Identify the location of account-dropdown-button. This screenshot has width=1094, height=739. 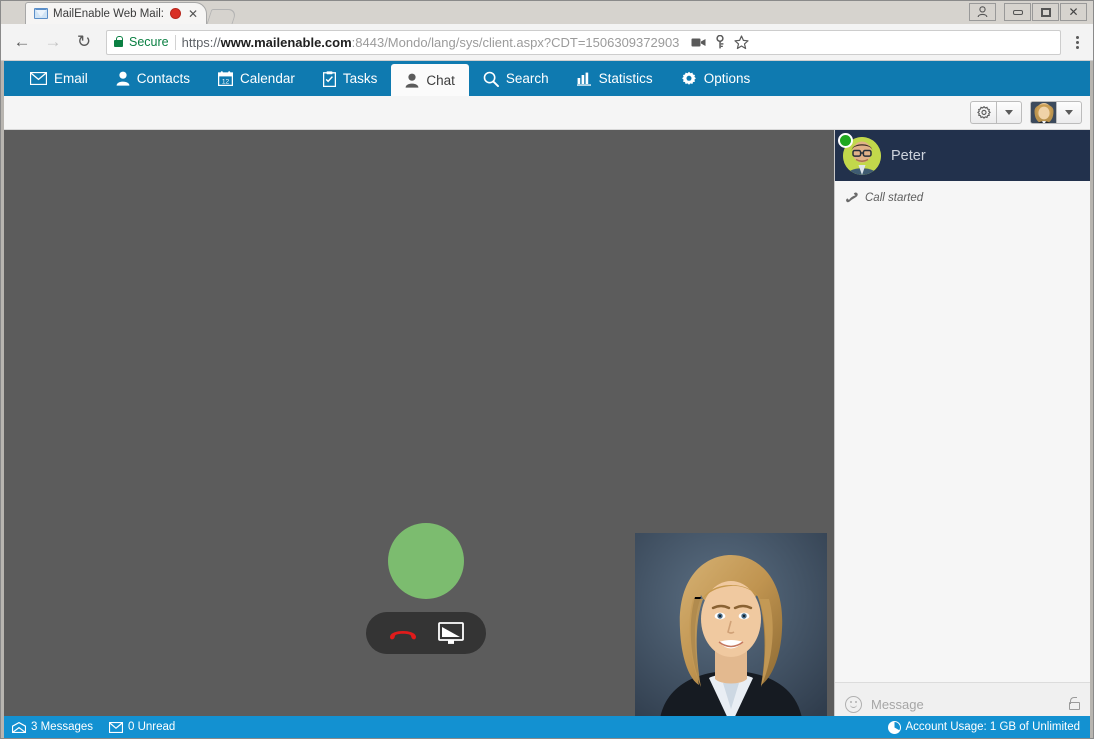
(1069, 112).